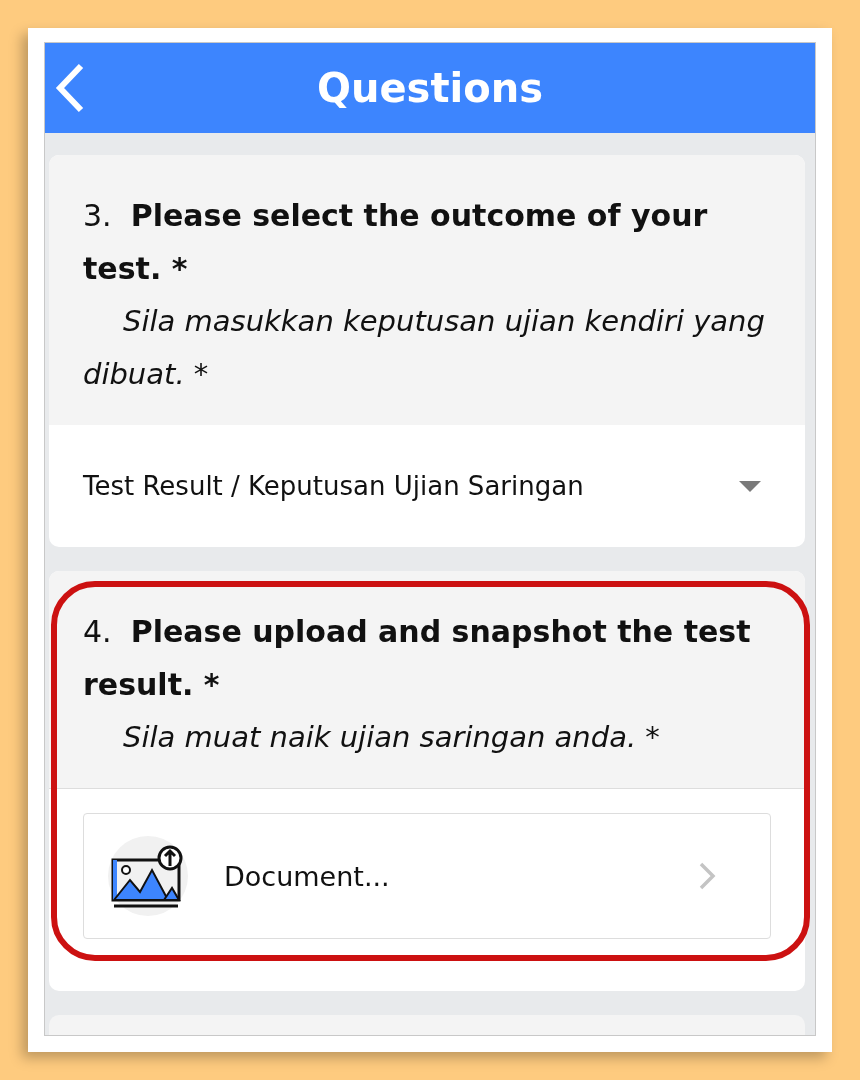 Image resolution: width=860 pixels, height=1080 pixels. Describe the element at coordinates (424, 348) in the screenshot. I see `question-subtitle: Sila masukkan keputusan ujian kendiri yang dibuat. *` at that location.